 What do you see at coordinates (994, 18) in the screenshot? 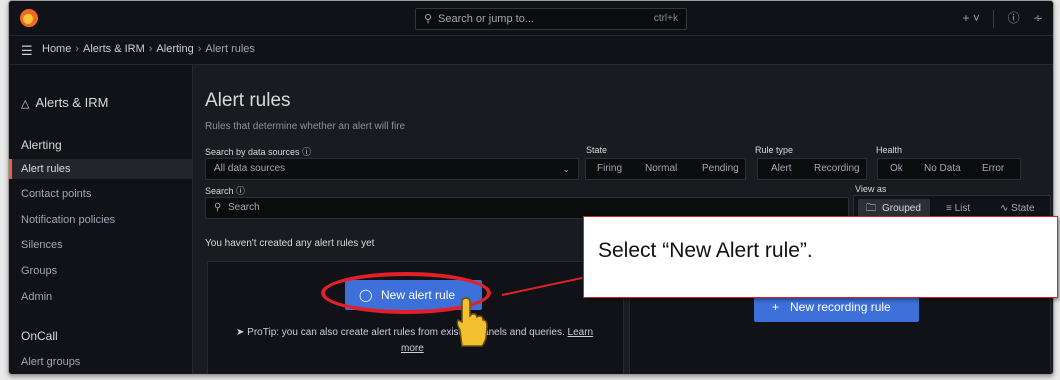
I see `divider` at bounding box center [994, 18].